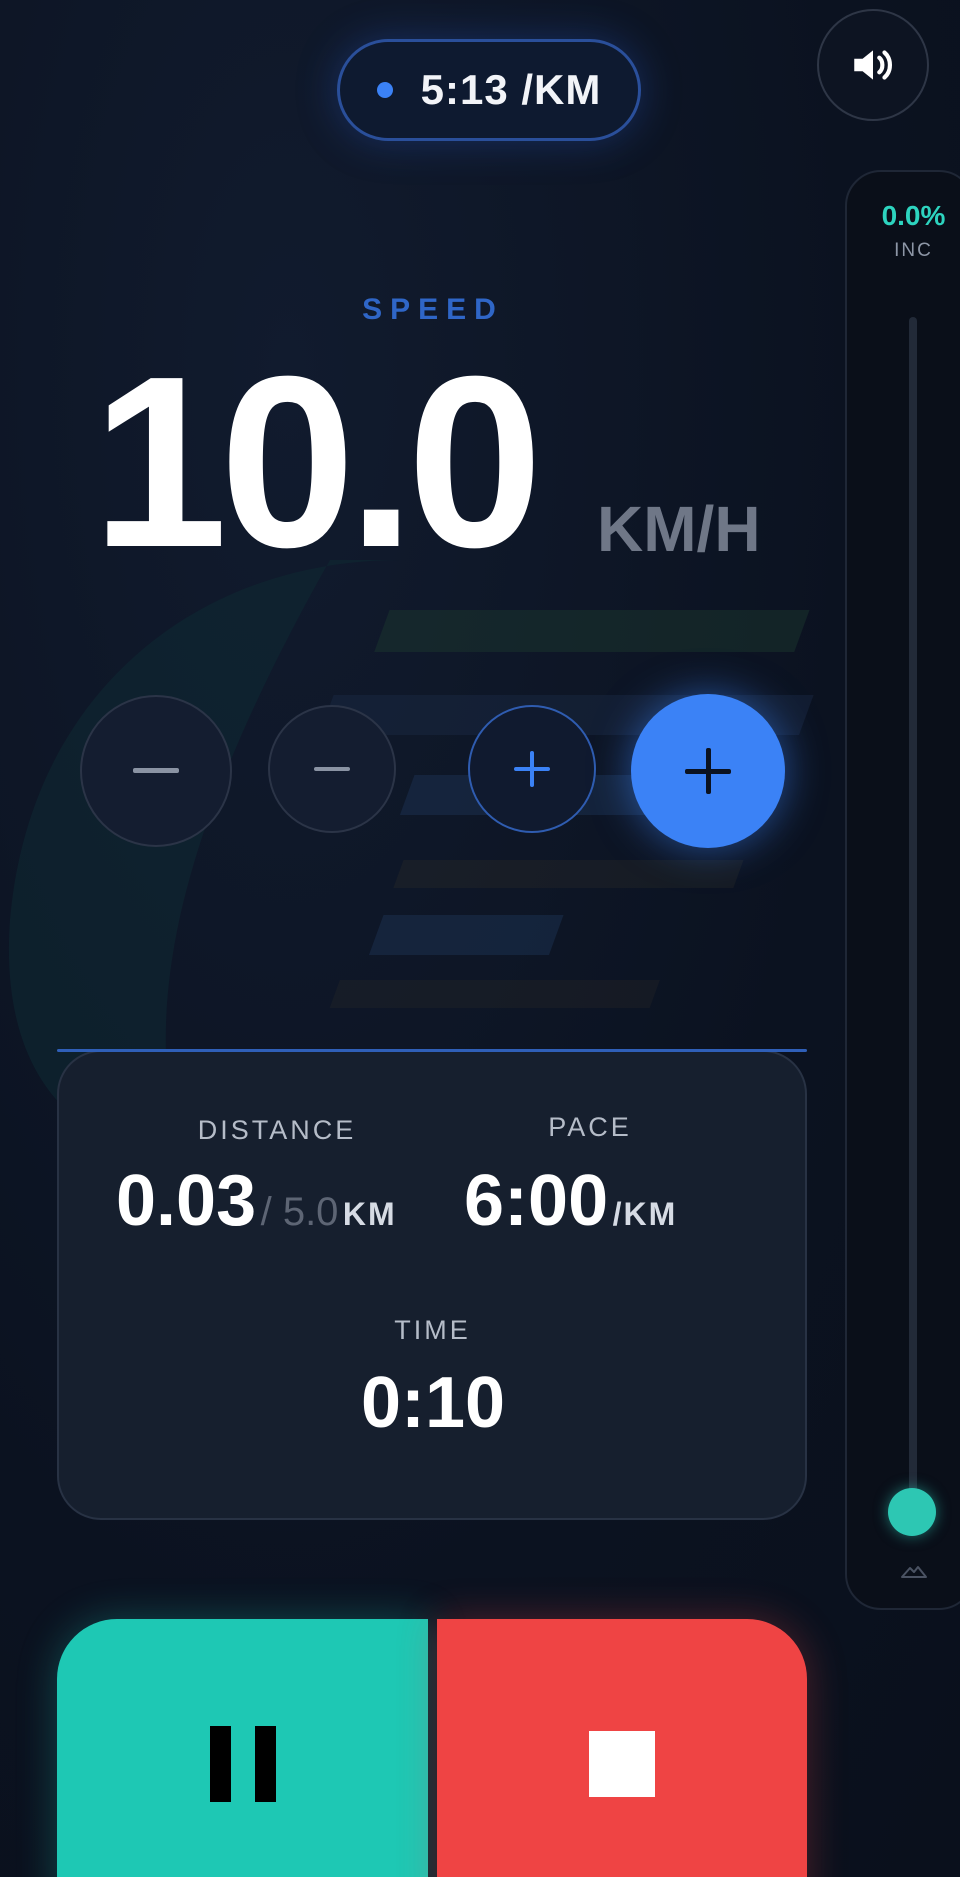 The height and width of the screenshot is (1877, 960). I want to click on time-readout: 0:10, so click(433, 1403).